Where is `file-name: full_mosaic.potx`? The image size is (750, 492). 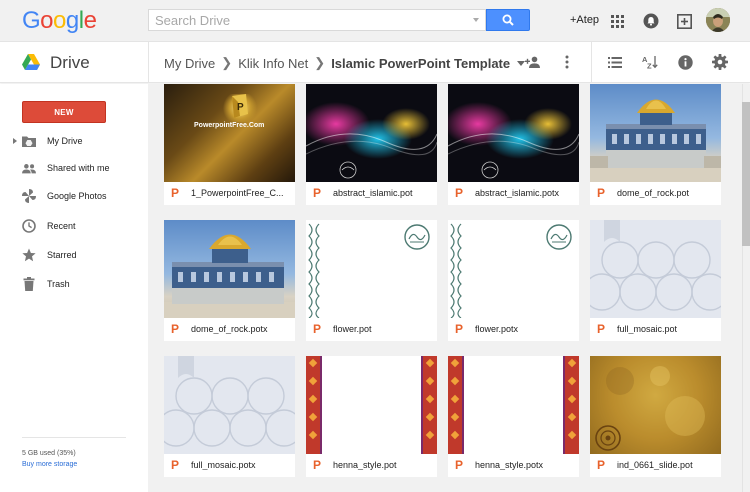
file-name: full_mosaic.potx is located at coordinates (223, 465).